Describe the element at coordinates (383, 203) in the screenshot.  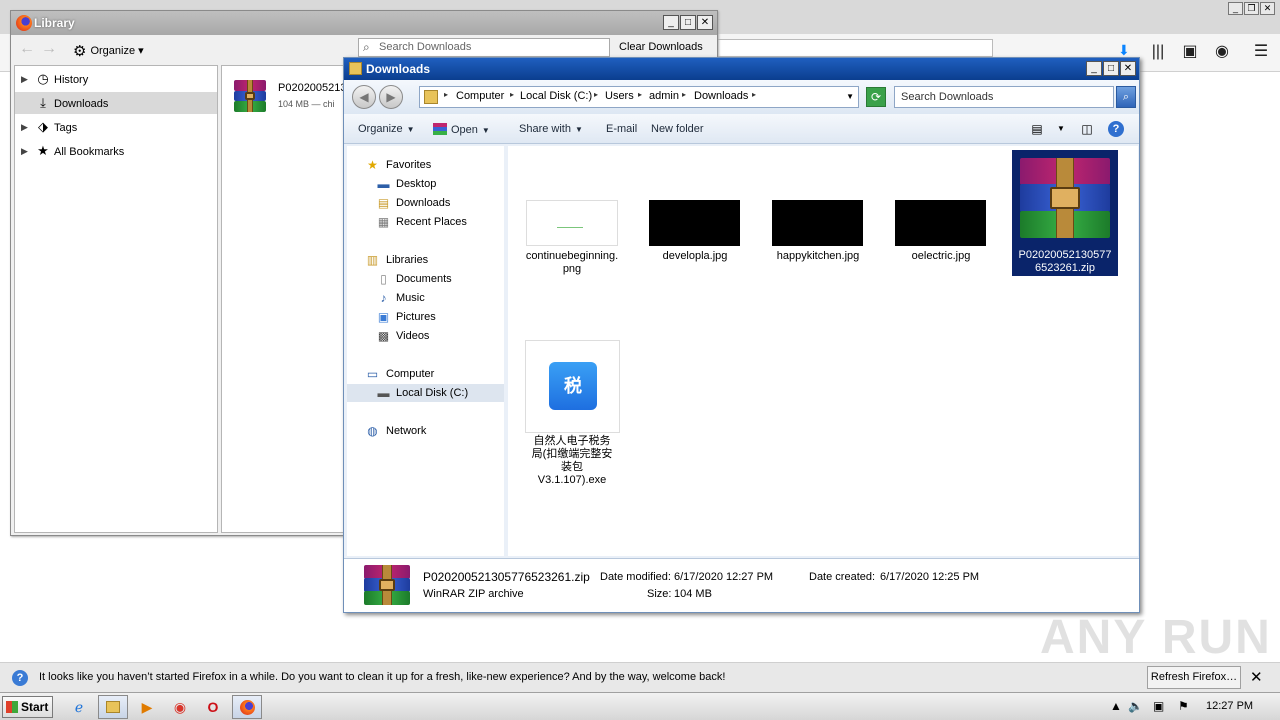
I see `downloads-folder-icon: ▤` at that location.